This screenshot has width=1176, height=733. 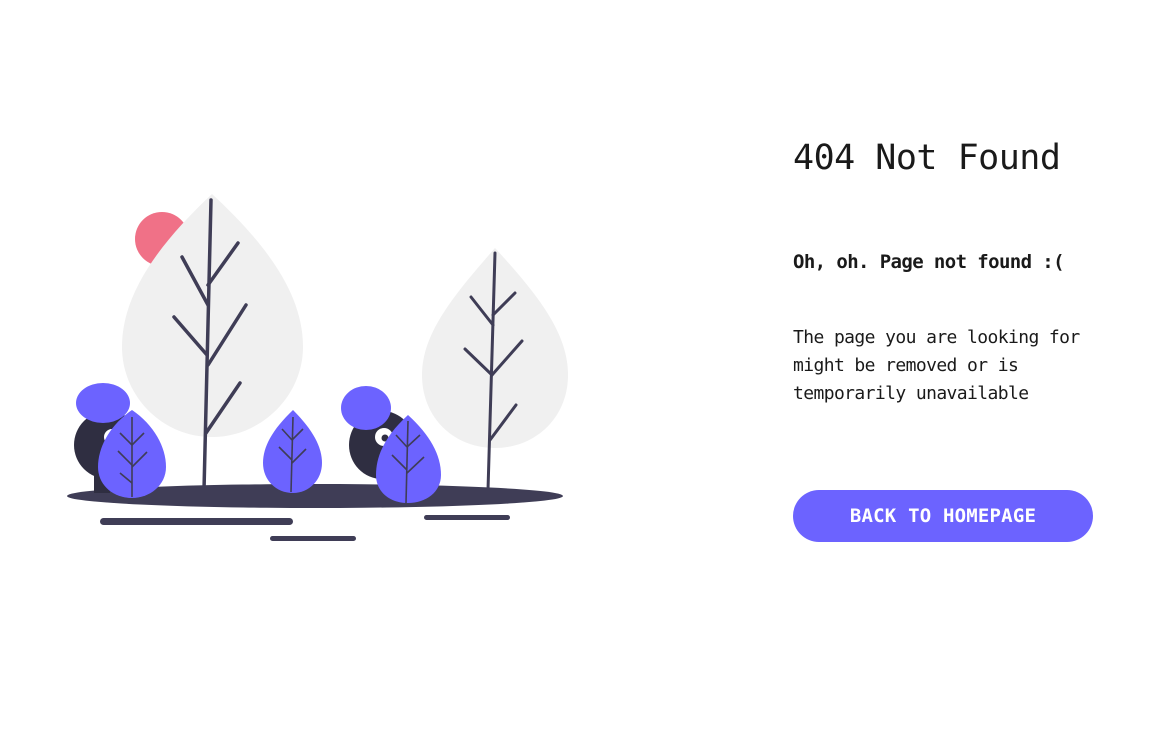 I want to click on error-subtitle: Oh, oh. Page not found :(, so click(x=929, y=262).